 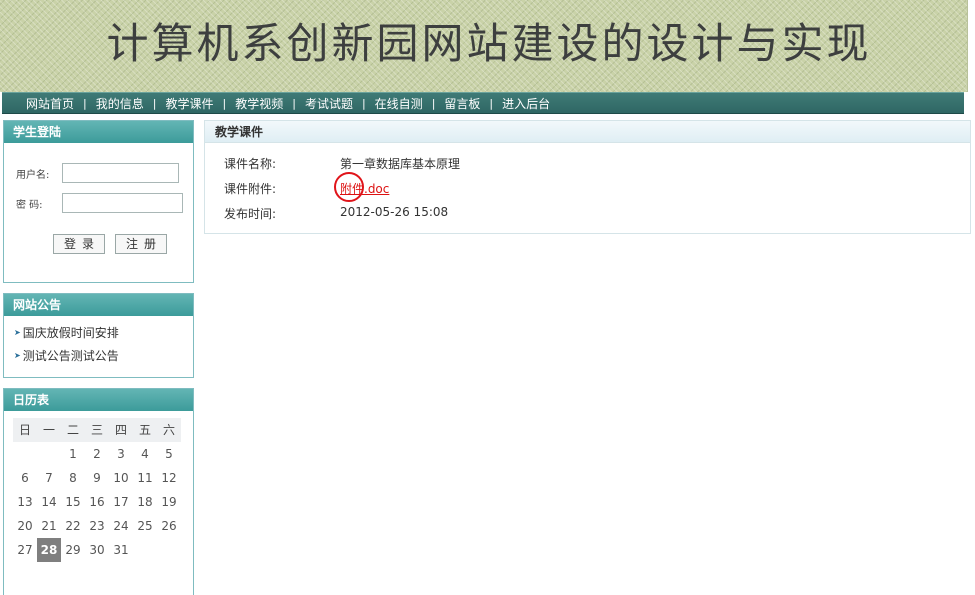 What do you see at coordinates (49, 478) in the screenshot?
I see `calendar-day: 7` at bounding box center [49, 478].